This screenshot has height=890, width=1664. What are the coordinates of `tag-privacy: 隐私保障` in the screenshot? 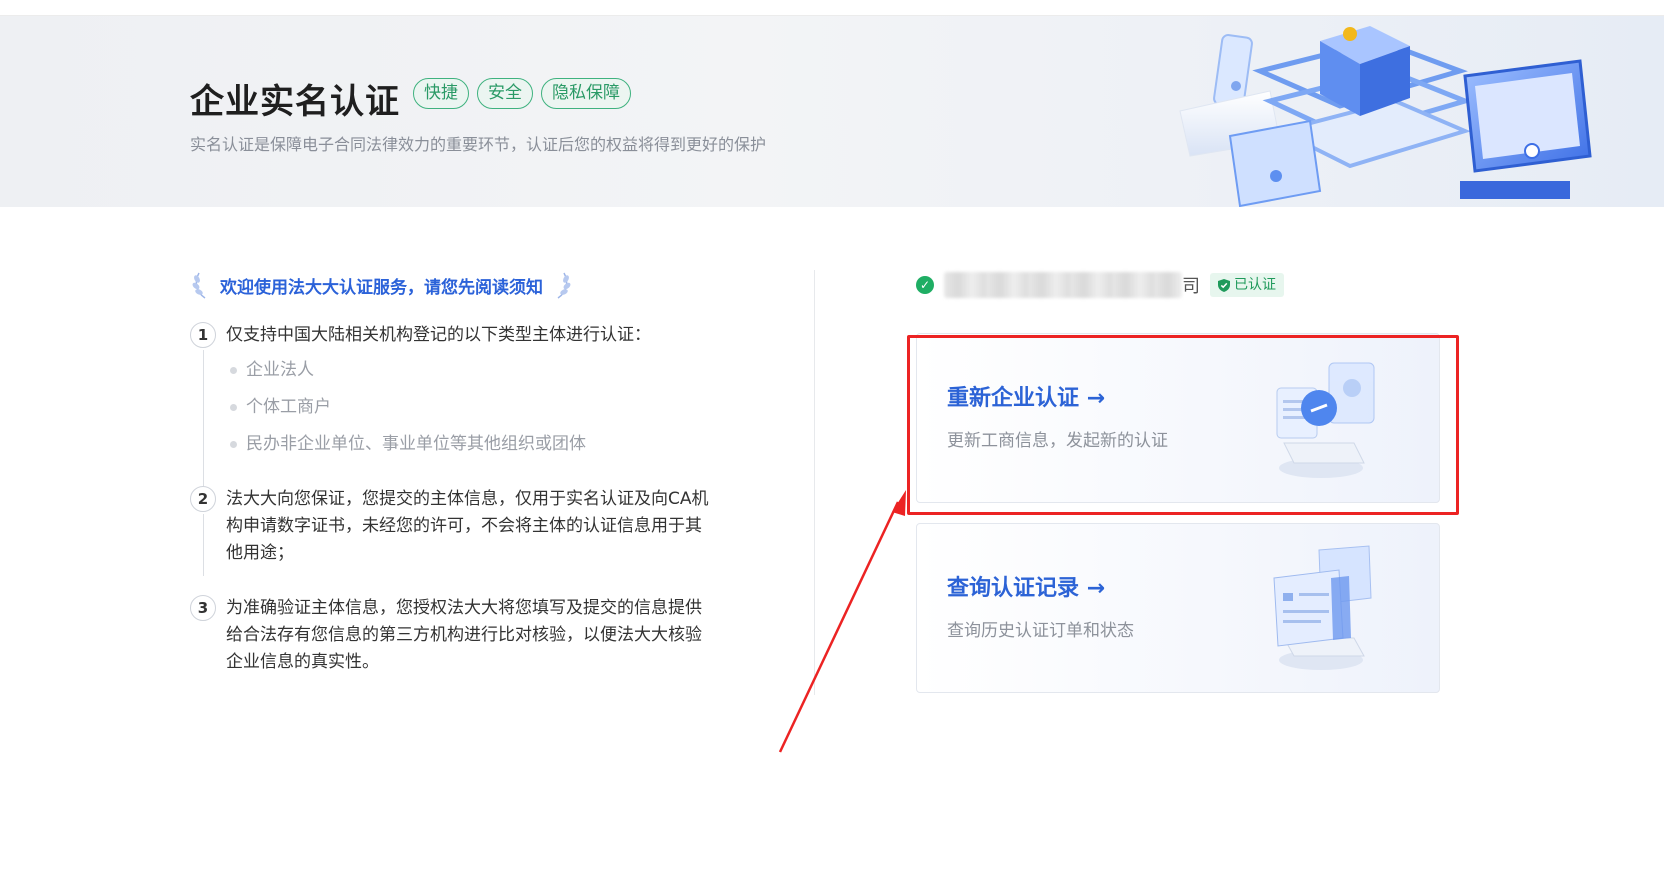 It's located at (586, 93).